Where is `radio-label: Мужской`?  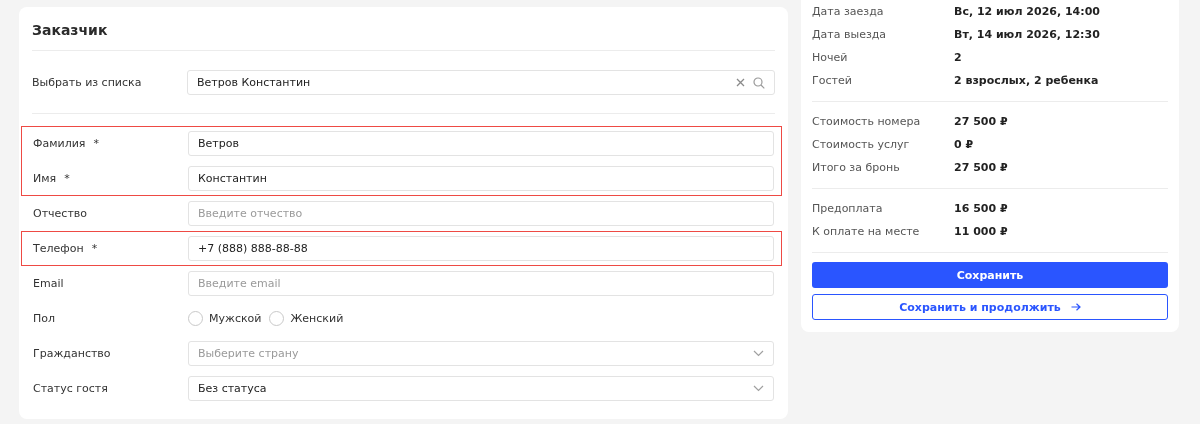 radio-label: Мужской is located at coordinates (235, 318).